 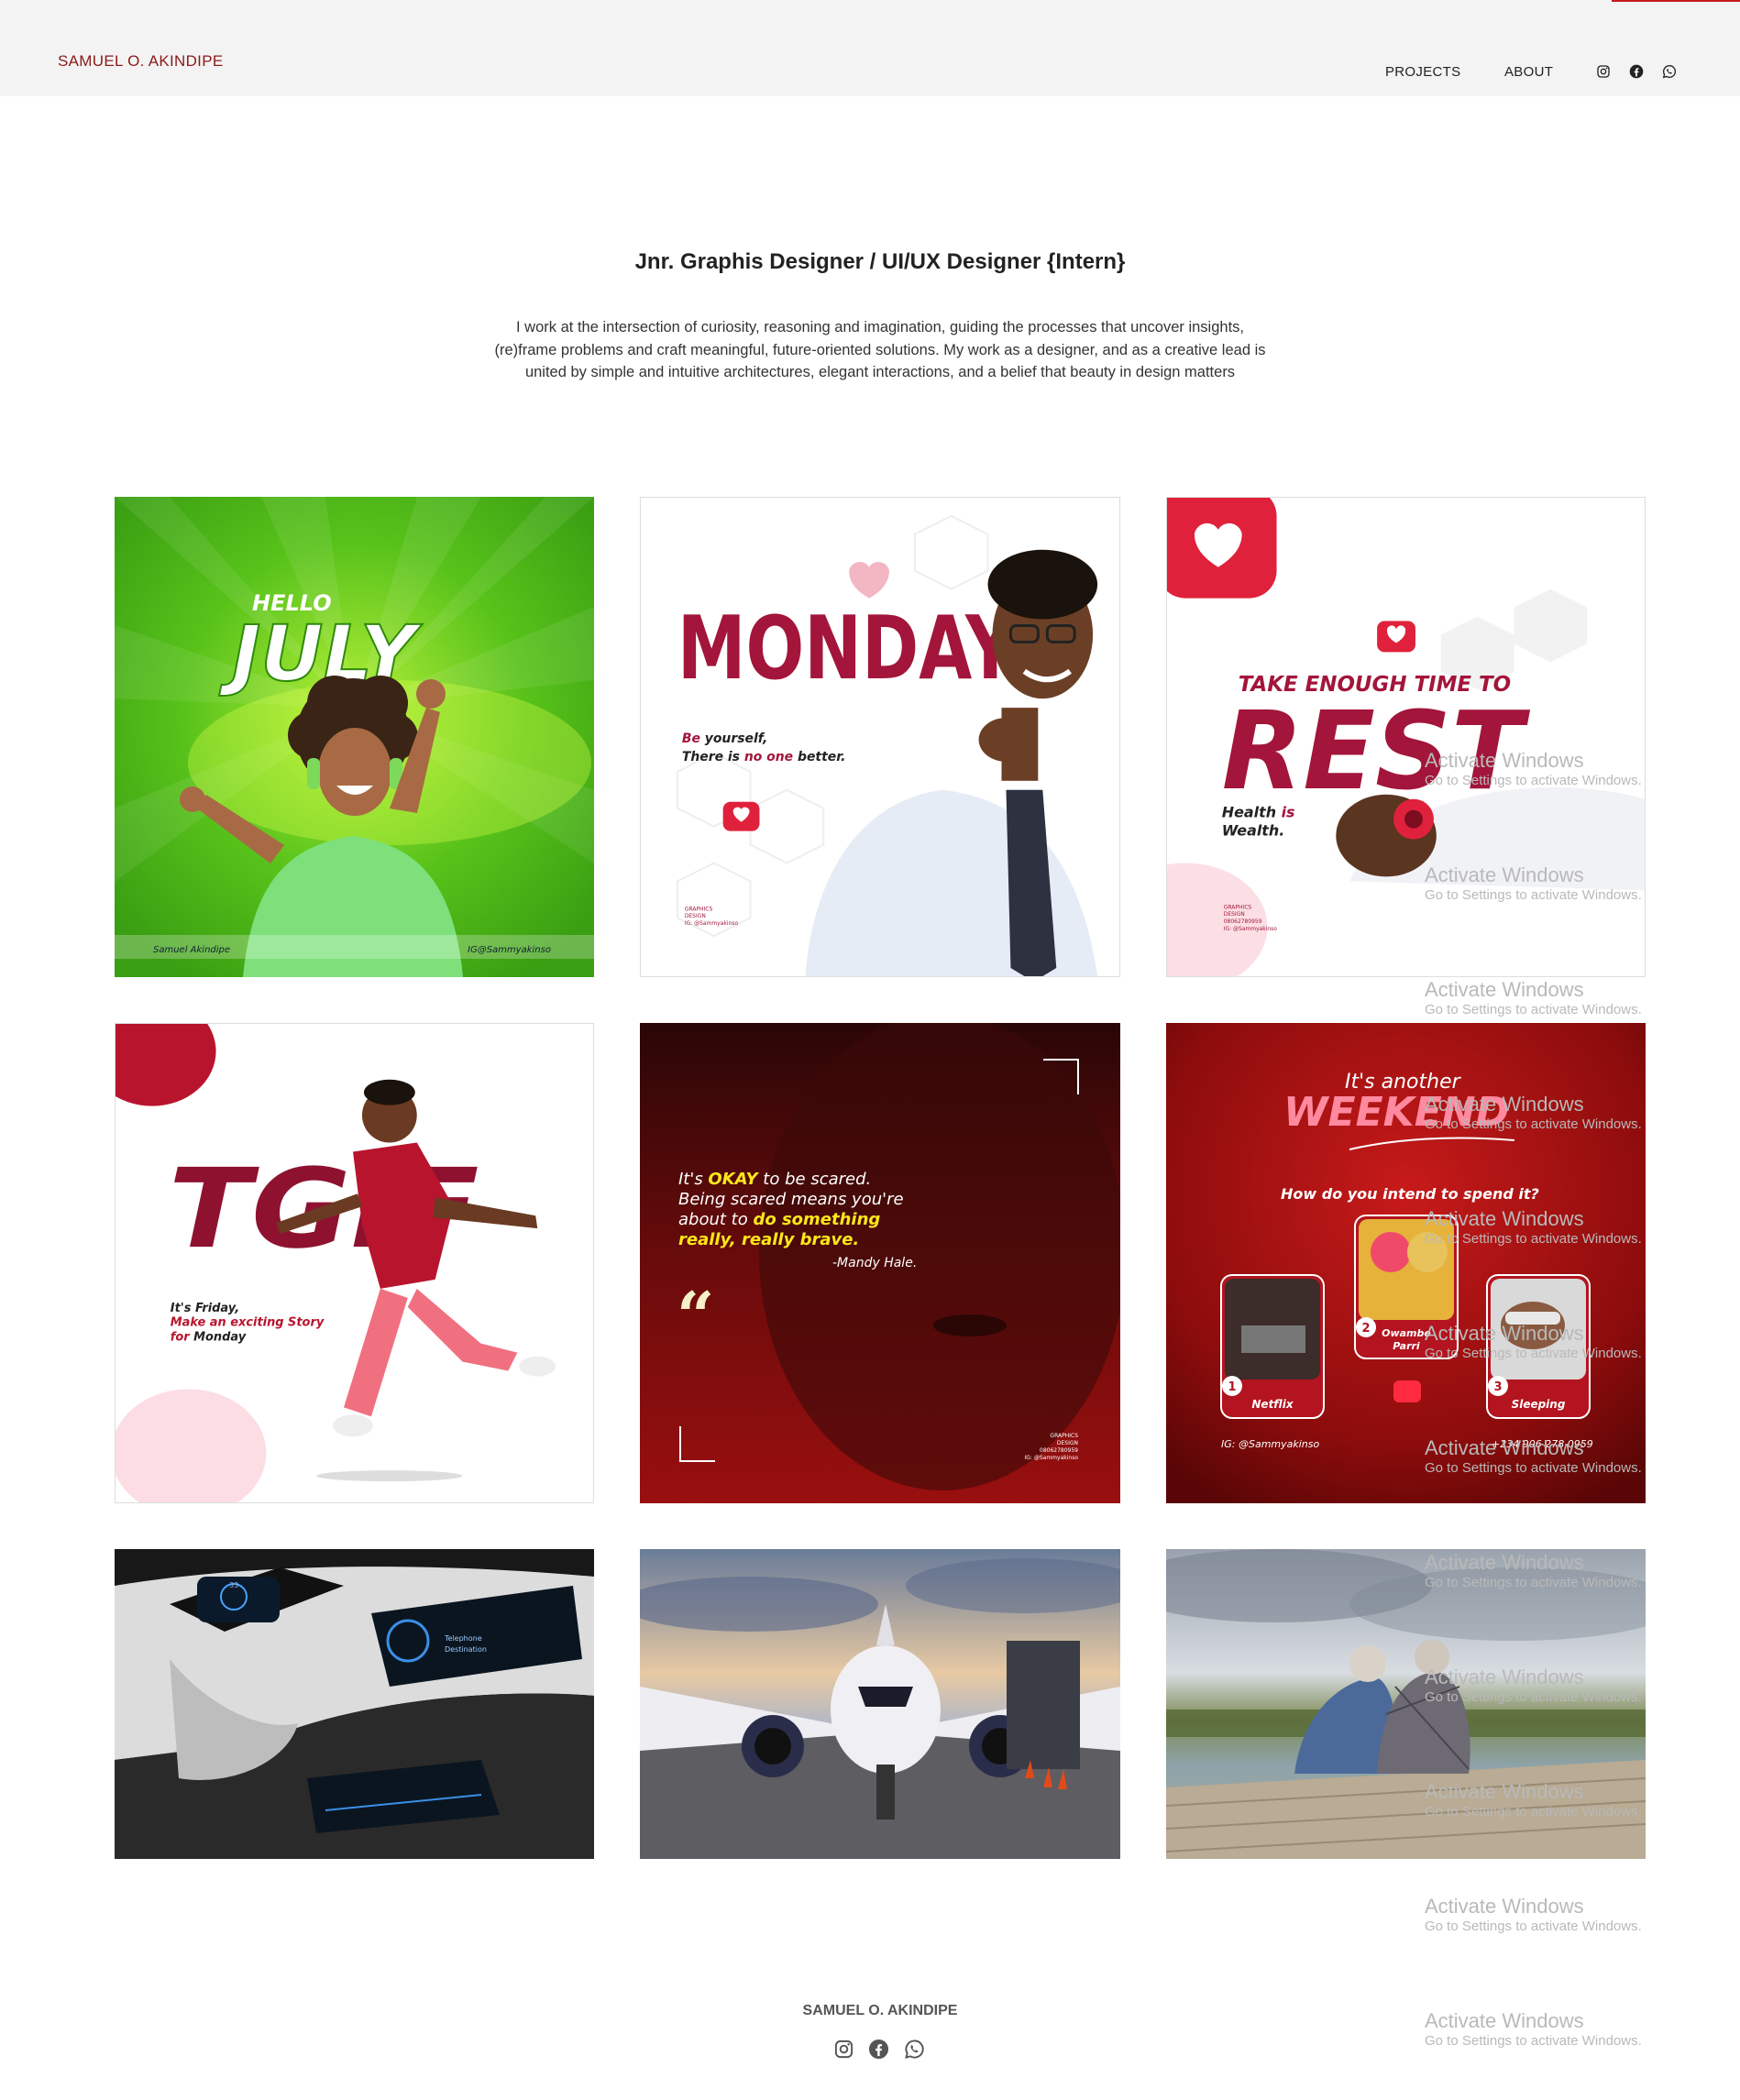 I want to click on rest-small2: DESIGN, so click(x=1234, y=914).